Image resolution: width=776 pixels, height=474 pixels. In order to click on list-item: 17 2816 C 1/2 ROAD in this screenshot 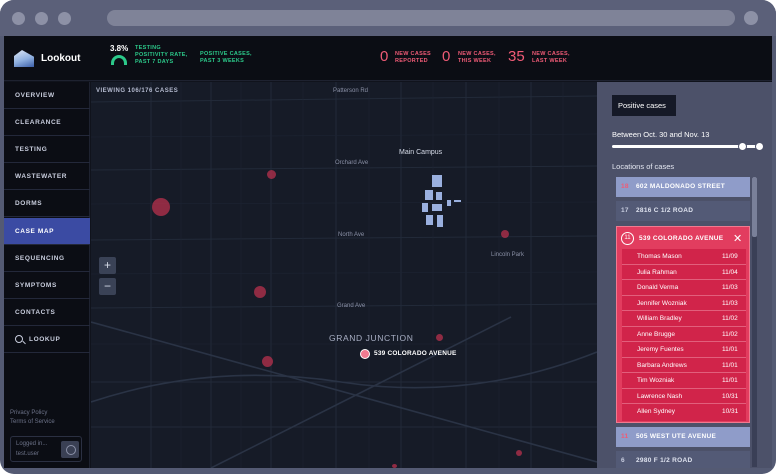, I will do `click(683, 211)`.